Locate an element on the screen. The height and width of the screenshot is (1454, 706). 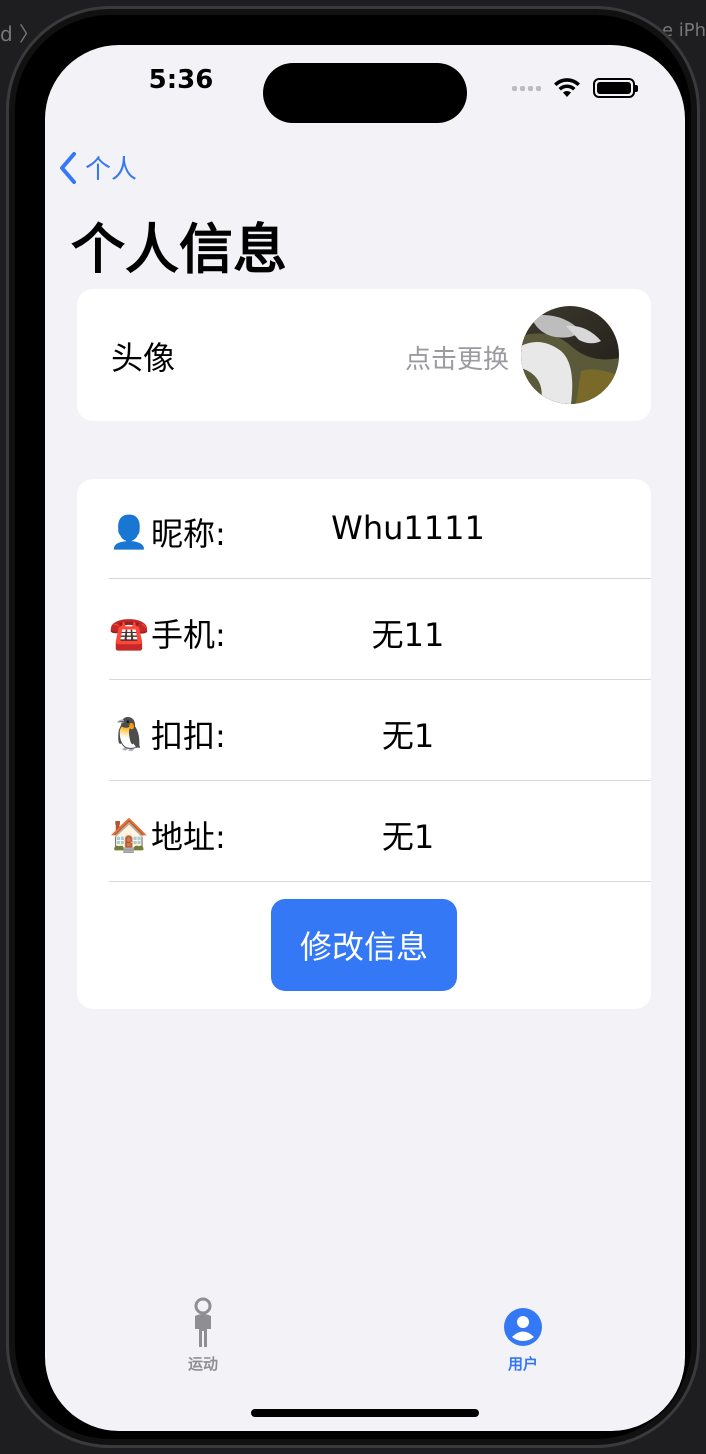
person-circle-icon is located at coordinates (523, 1327).